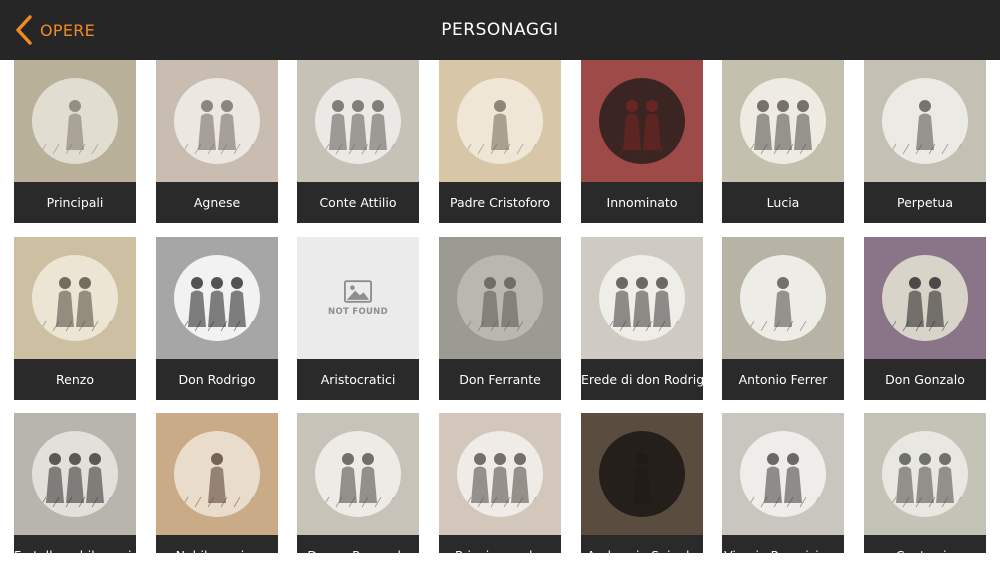  I want to click on character-label: Lucia, so click(783, 202).